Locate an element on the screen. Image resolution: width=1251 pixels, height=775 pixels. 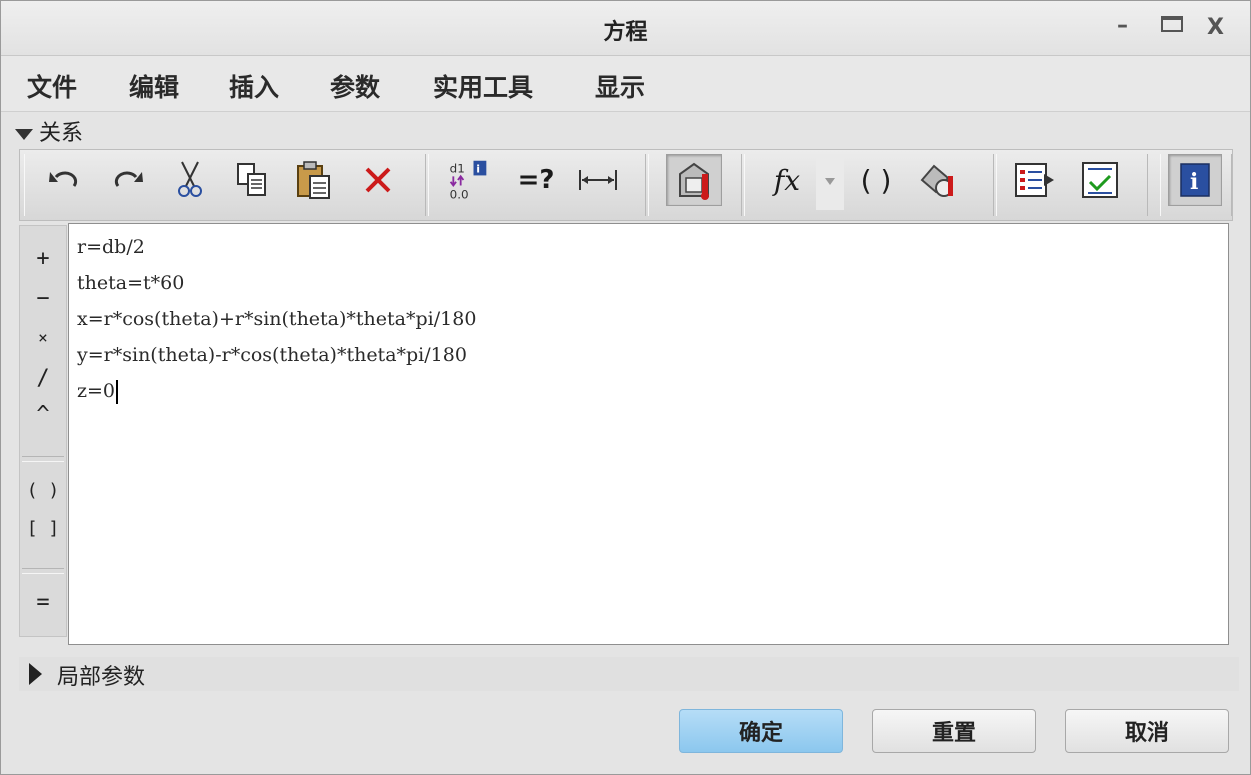
relation-line: theta=t*60 is located at coordinates (131, 283).